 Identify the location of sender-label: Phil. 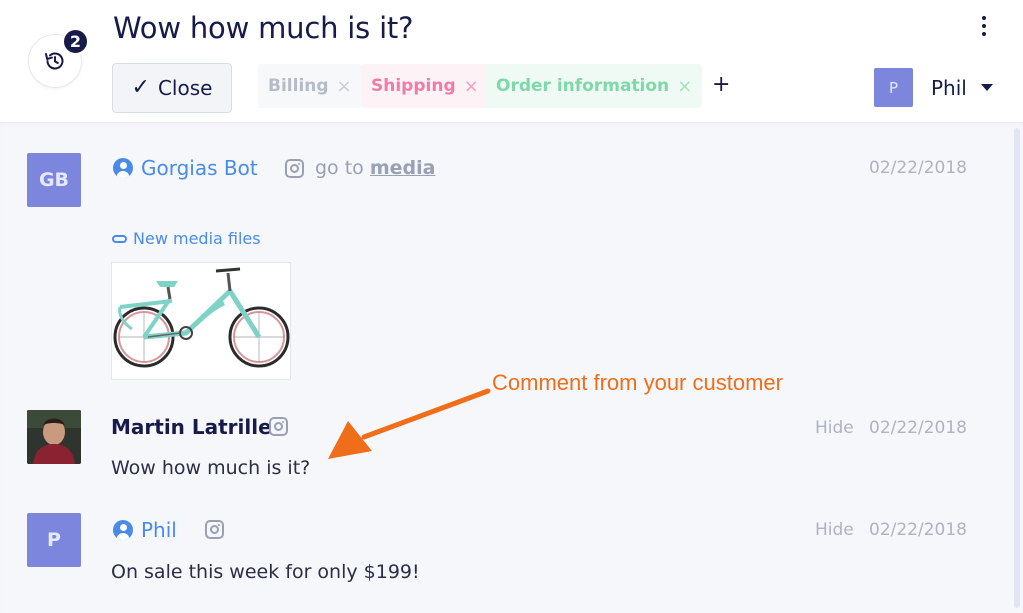
(159, 530).